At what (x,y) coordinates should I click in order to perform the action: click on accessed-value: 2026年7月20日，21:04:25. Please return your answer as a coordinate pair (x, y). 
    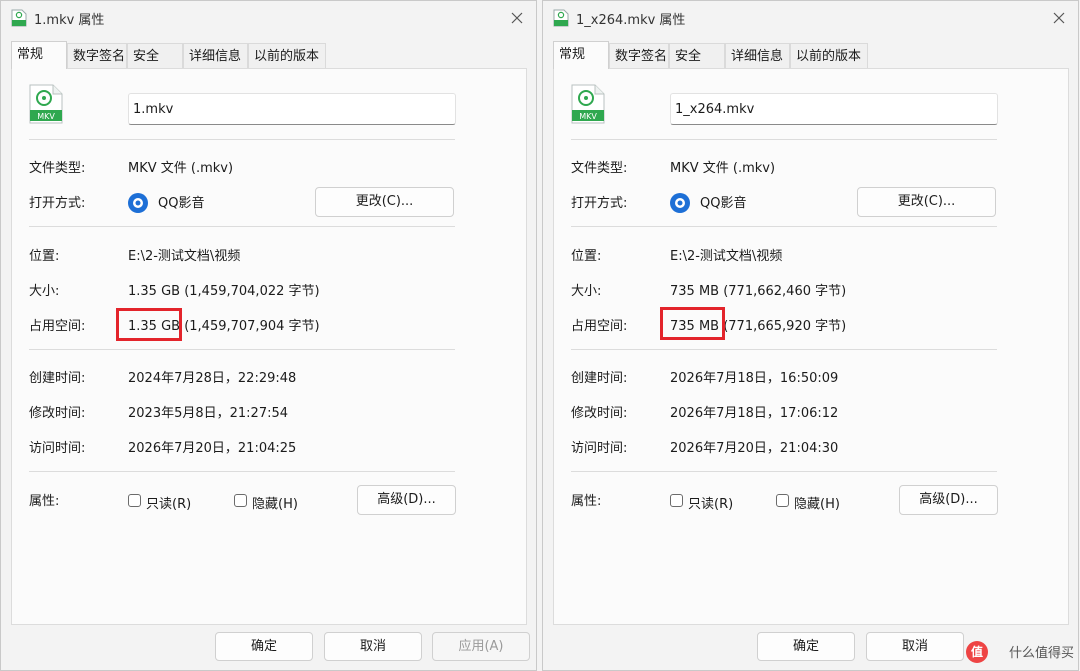
    Looking at the image, I should click on (212, 448).